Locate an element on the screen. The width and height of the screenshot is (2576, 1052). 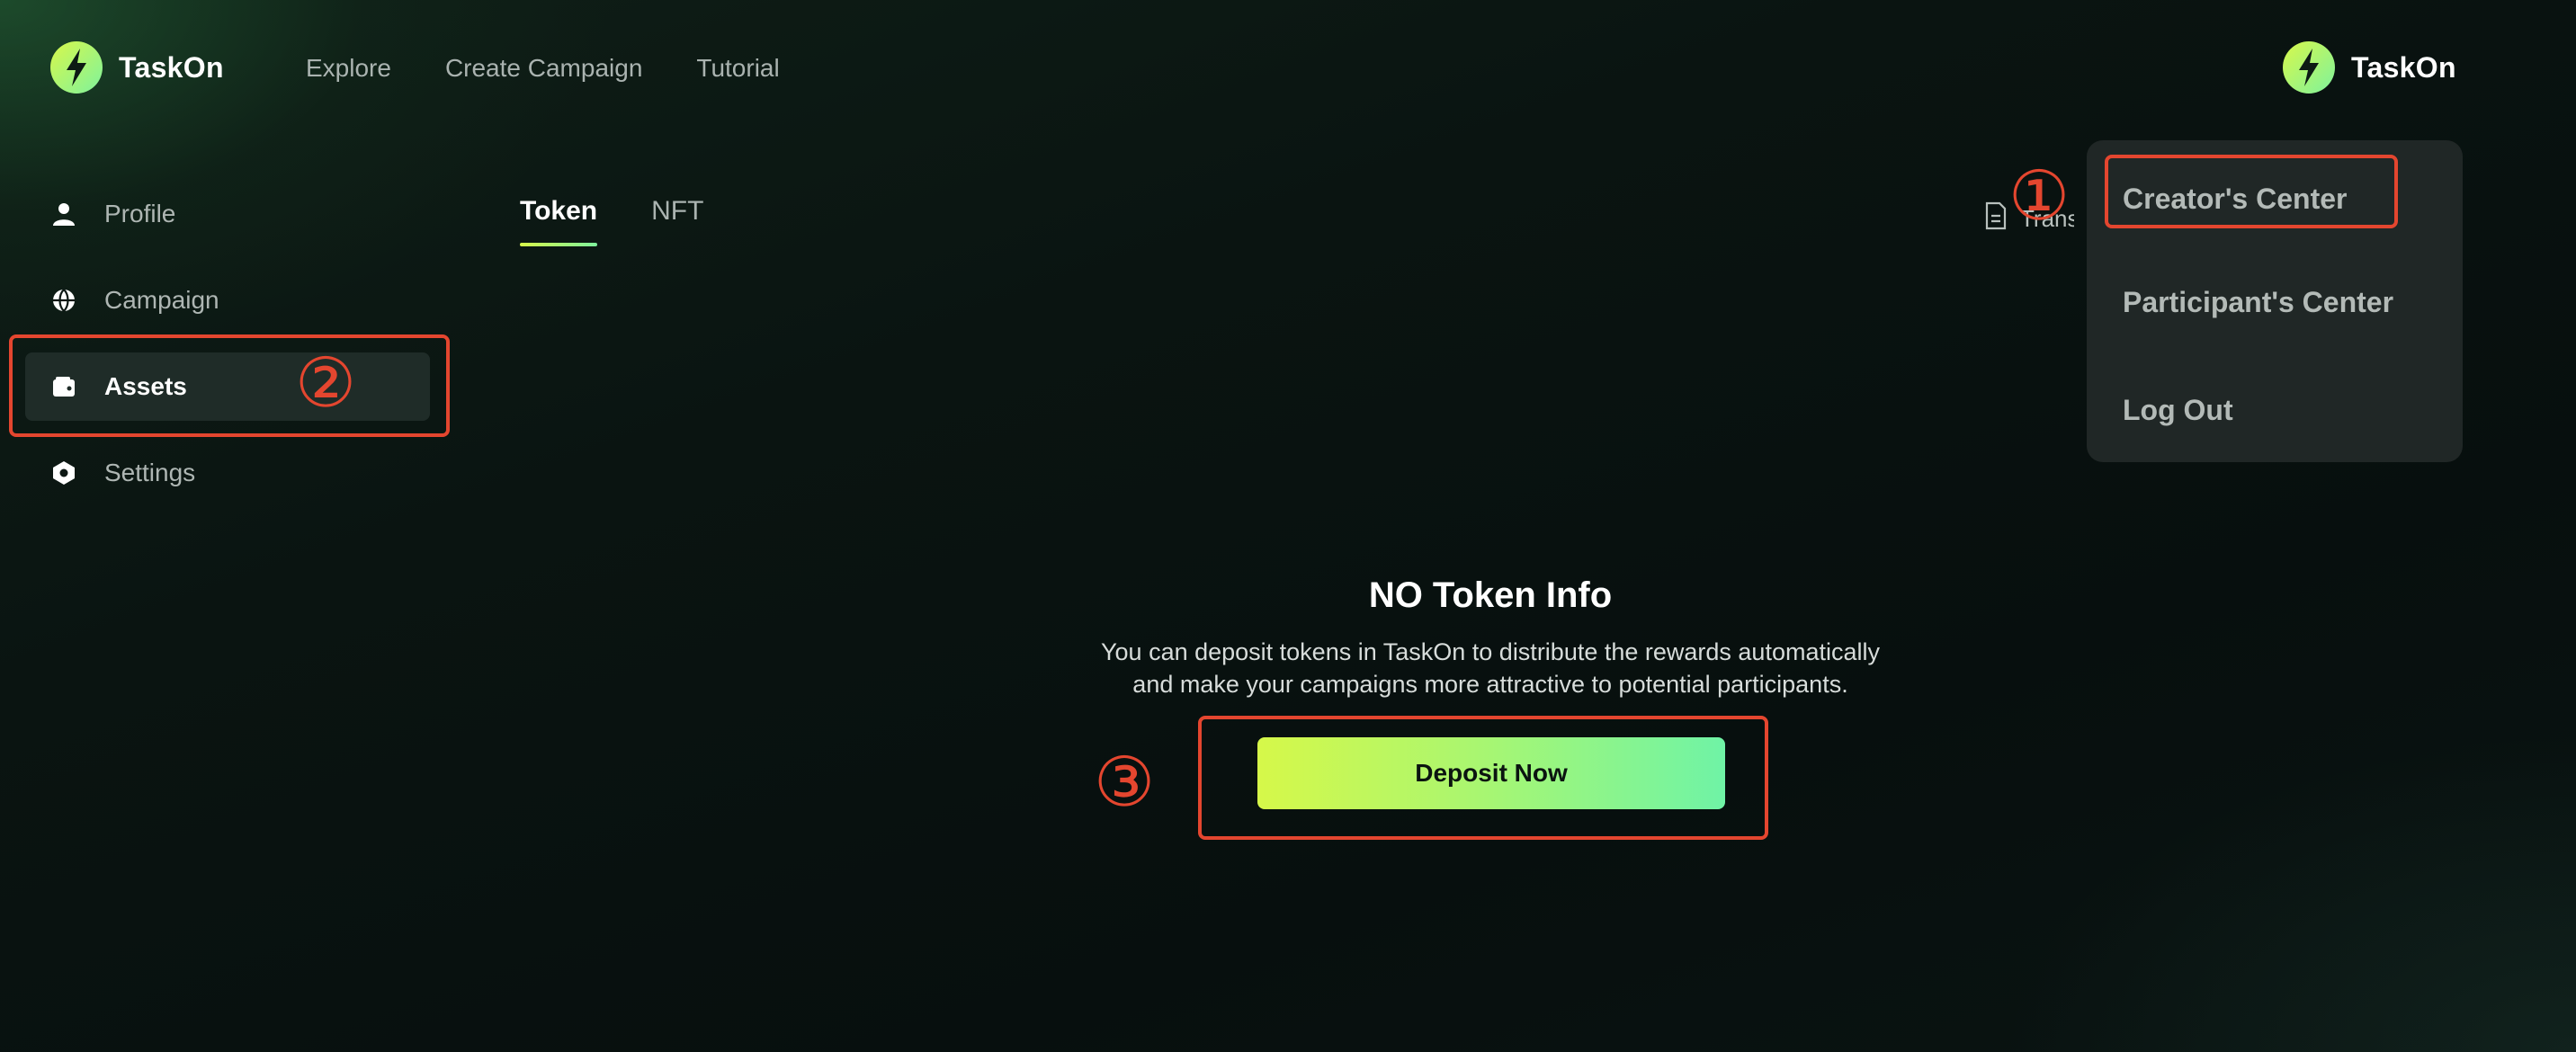
step-number-2: ② is located at coordinates (326, 383).